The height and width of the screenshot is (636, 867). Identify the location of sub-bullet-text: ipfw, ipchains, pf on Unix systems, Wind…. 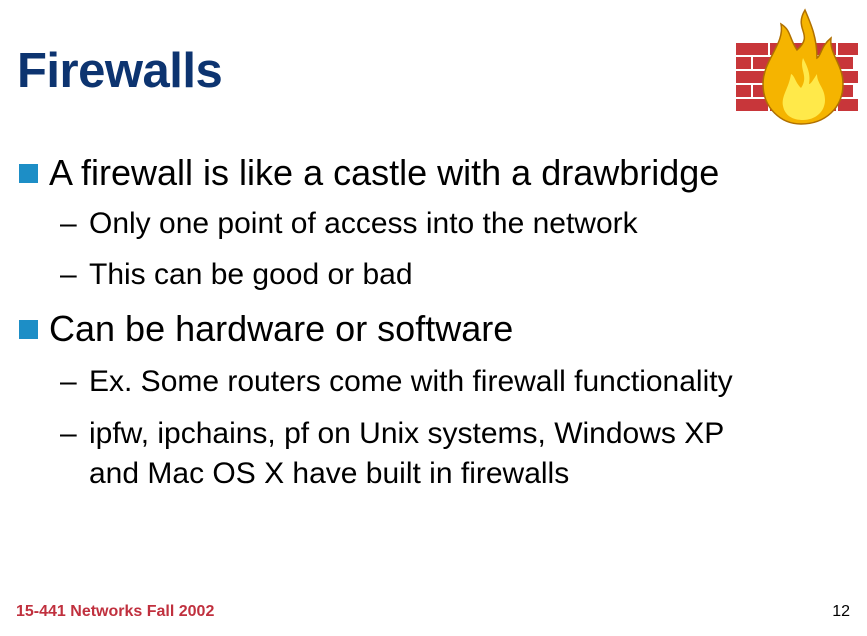
(407, 433).